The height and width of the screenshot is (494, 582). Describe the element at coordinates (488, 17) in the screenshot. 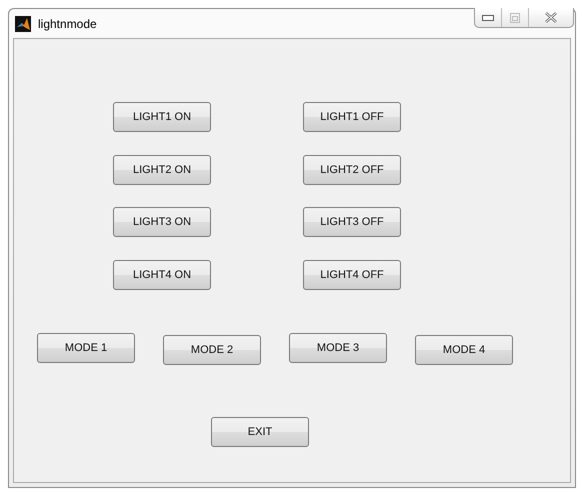

I see `minimize-icon` at that location.